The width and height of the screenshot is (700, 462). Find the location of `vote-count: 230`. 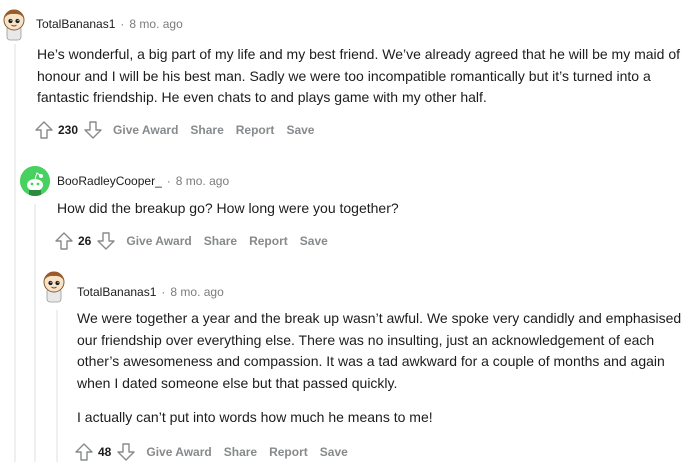

vote-count: 230 is located at coordinates (68, 130).